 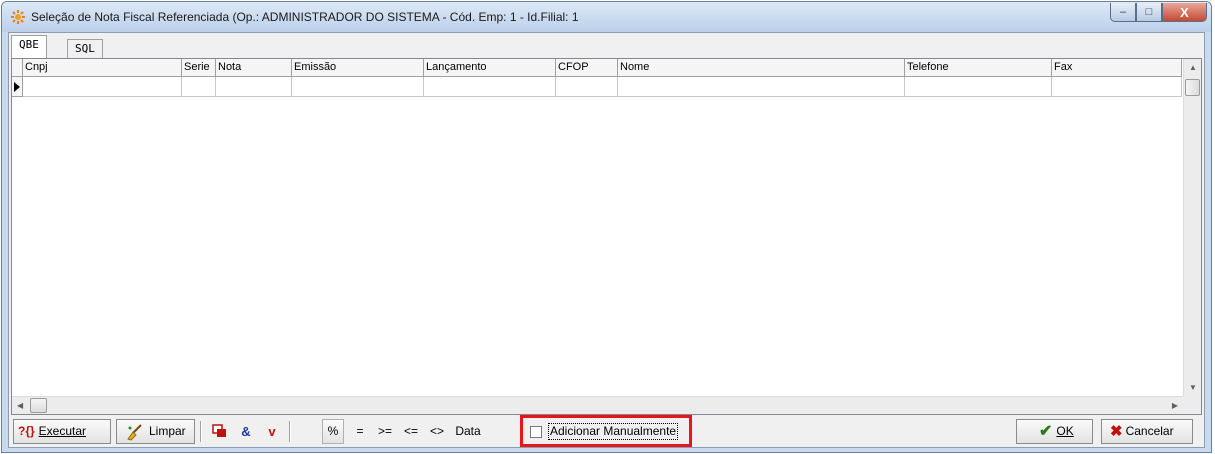 I want to click on minimize-button: –, so click(x=1123, y=12).